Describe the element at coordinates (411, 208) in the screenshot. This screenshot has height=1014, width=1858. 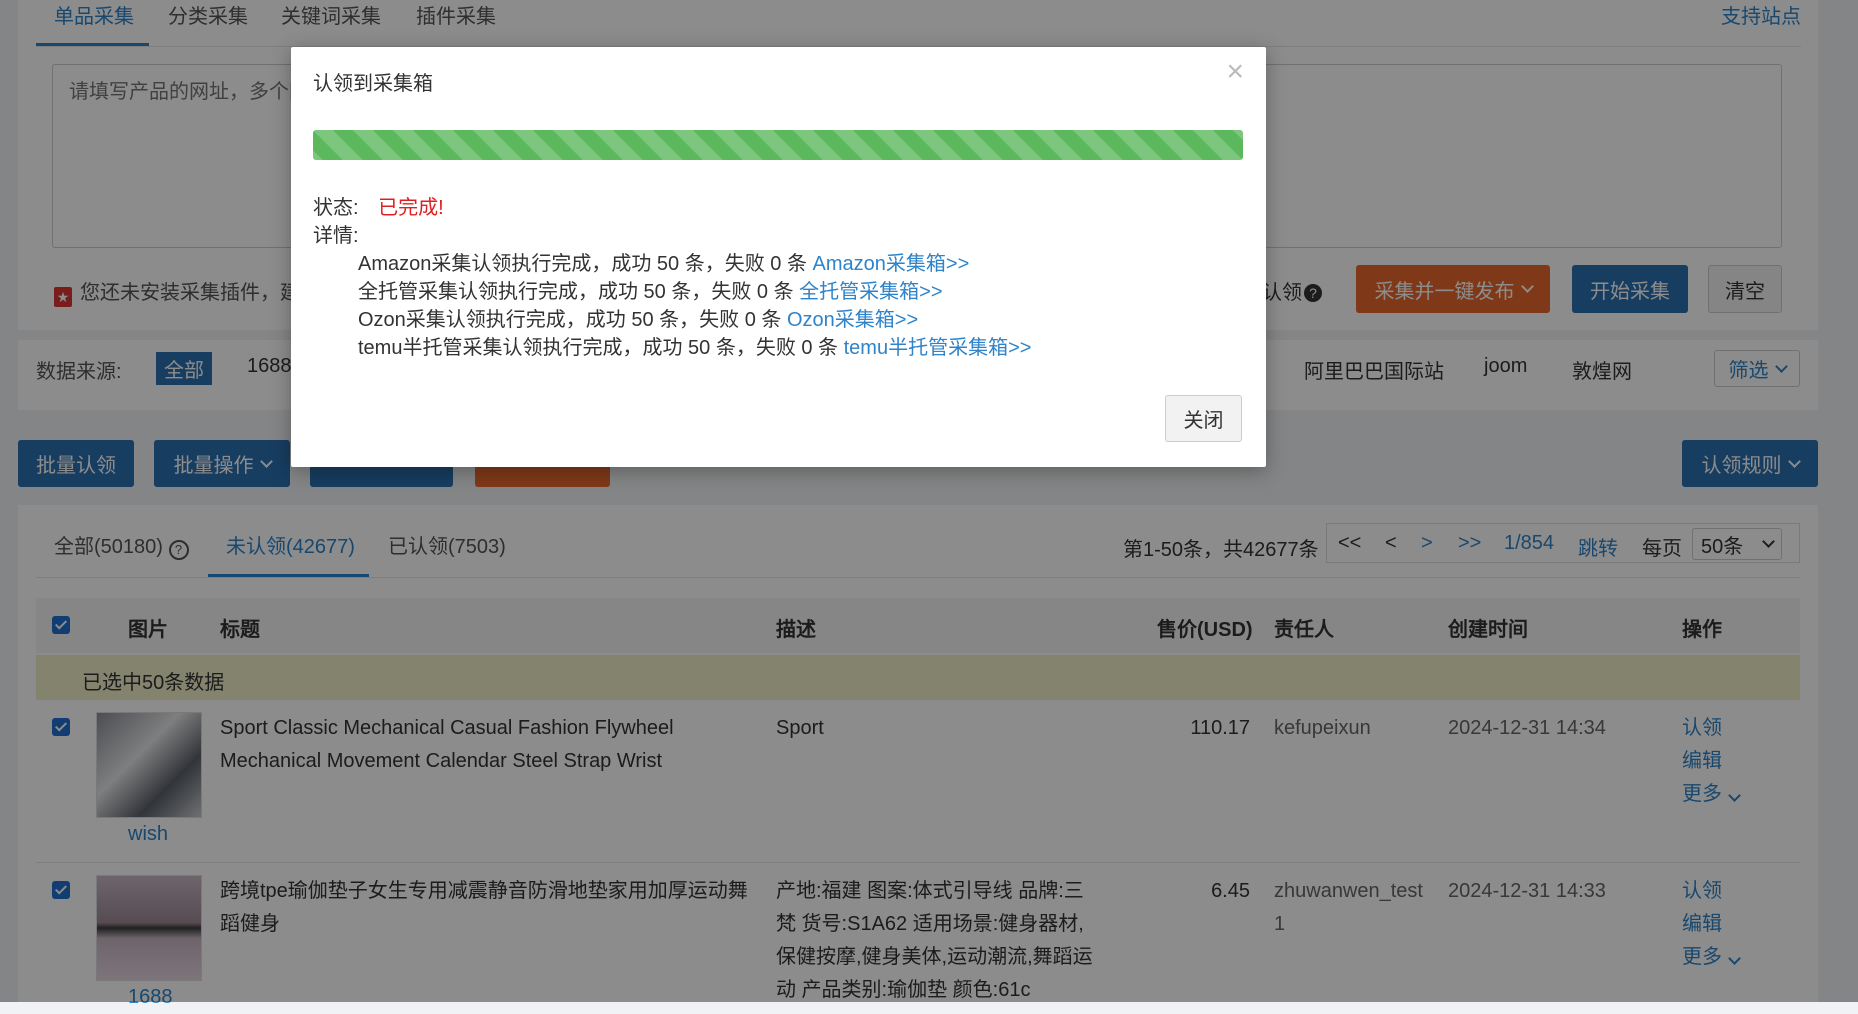
I see `status-value: 已完成!` at that location.